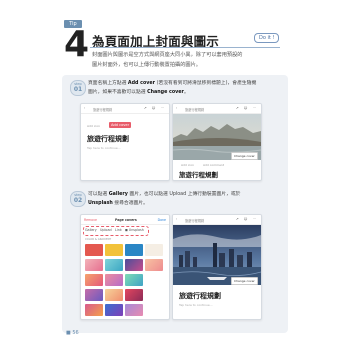  I want to click on step-badge-02: step 02, so click(78, 199).